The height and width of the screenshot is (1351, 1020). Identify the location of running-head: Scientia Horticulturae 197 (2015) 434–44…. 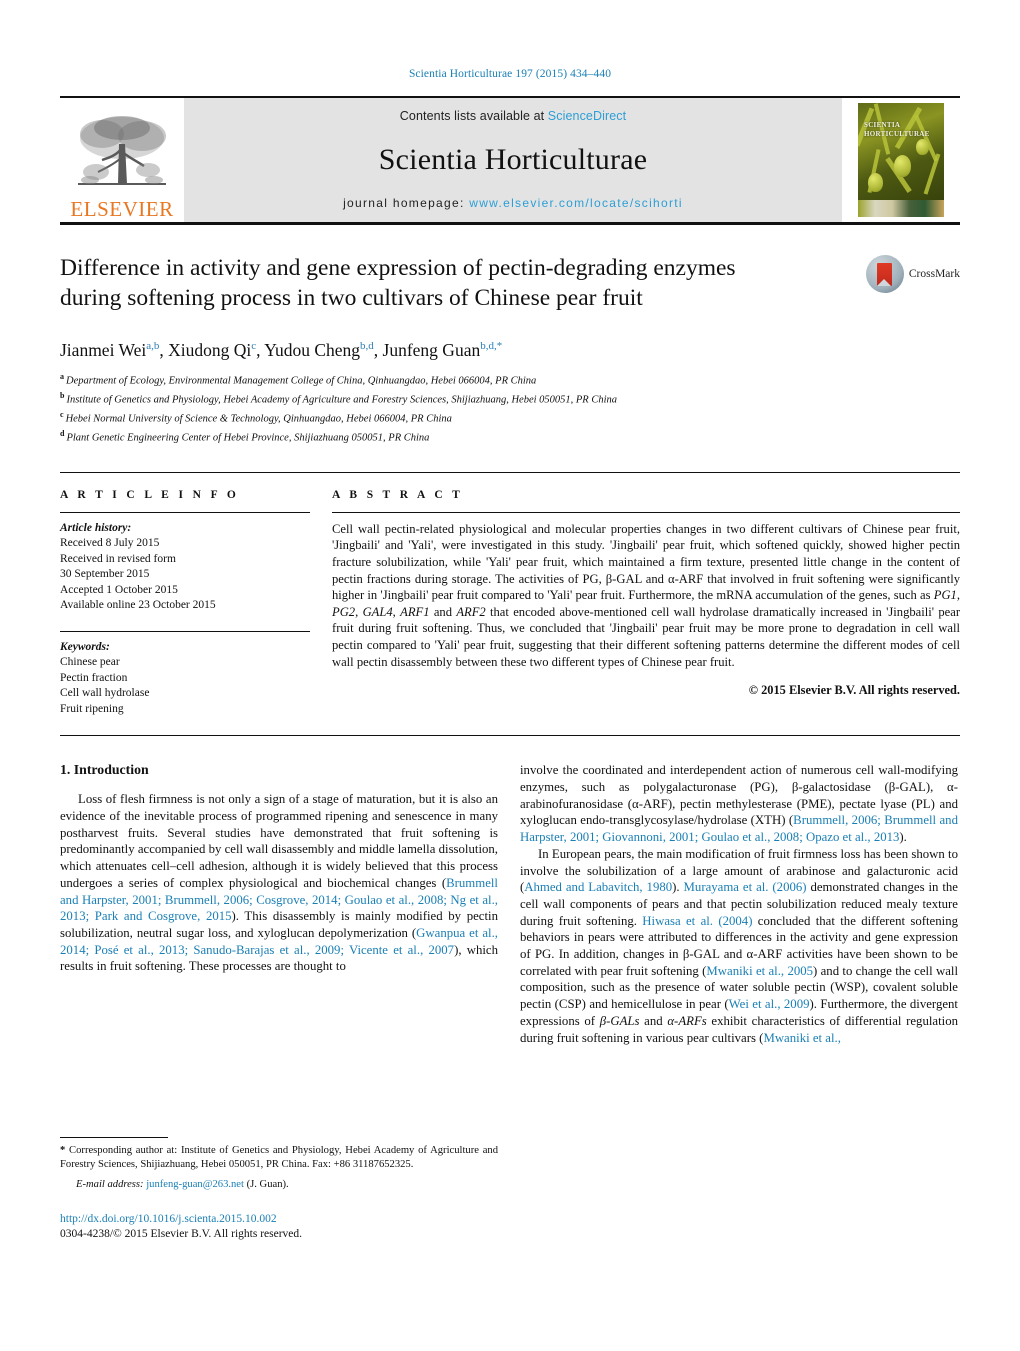
(510, 74).